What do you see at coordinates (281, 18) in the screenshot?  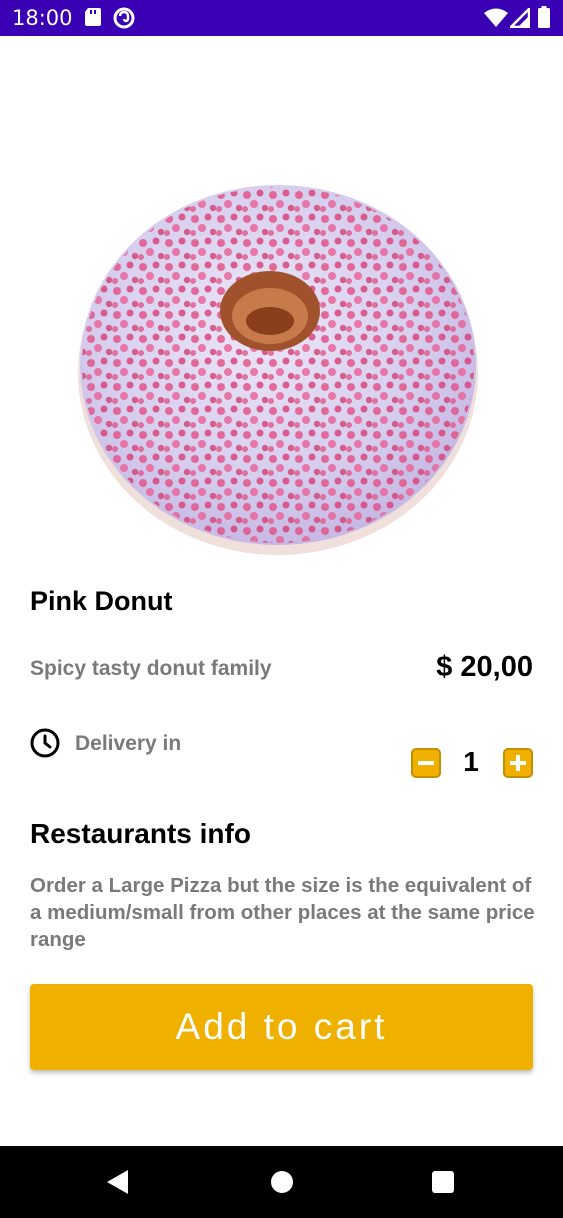 I see `status-bar: 18:00` at bounding box center [281, 18].